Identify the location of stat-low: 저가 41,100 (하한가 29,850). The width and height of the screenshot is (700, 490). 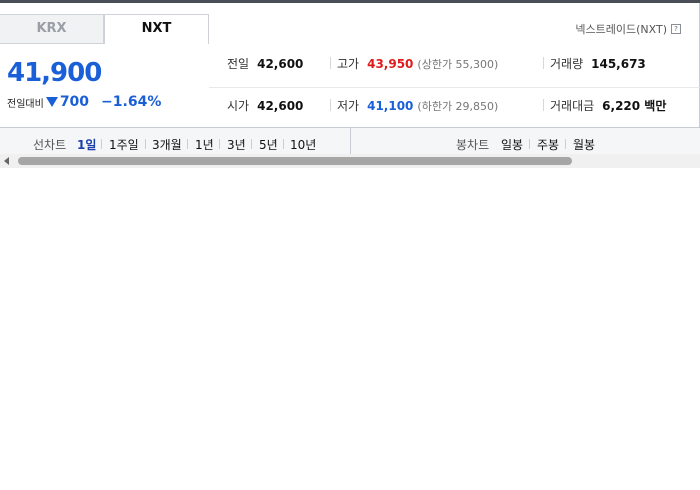
(417, 105).